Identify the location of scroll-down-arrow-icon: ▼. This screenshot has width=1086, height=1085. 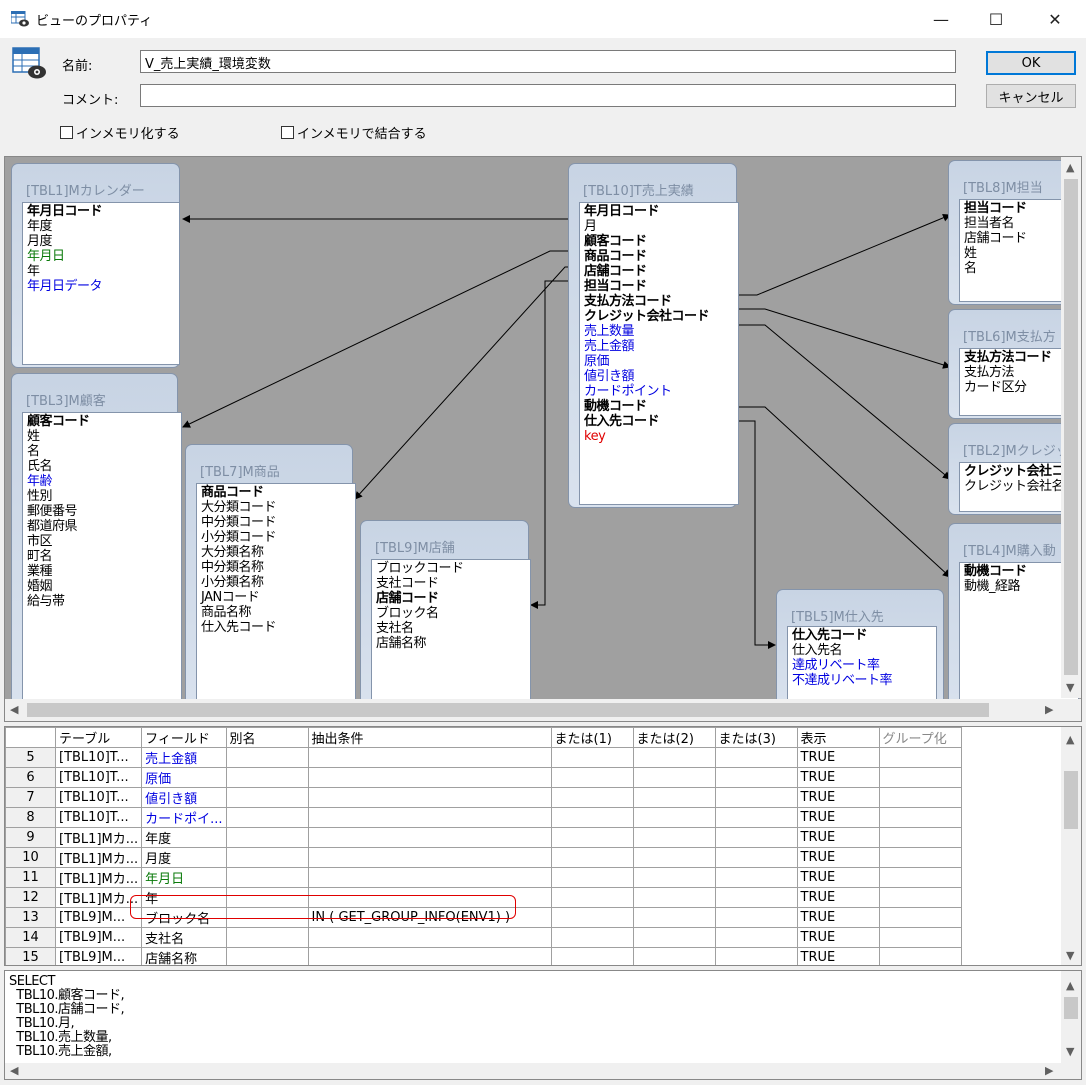
(1070, 687).